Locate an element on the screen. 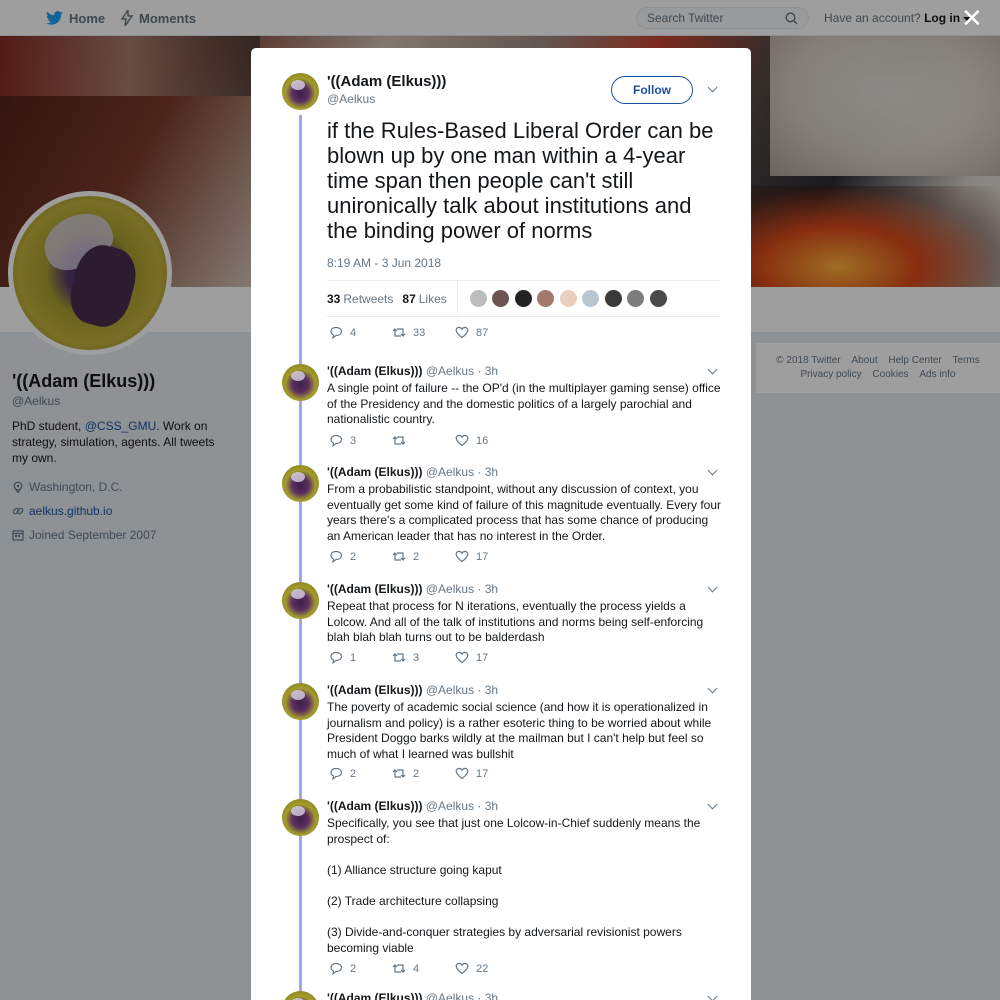 This screenshot has width=1000, height=1000. tweet-paragraph: (1) Alliance structure going kaput is located at coordinates (414, 869).